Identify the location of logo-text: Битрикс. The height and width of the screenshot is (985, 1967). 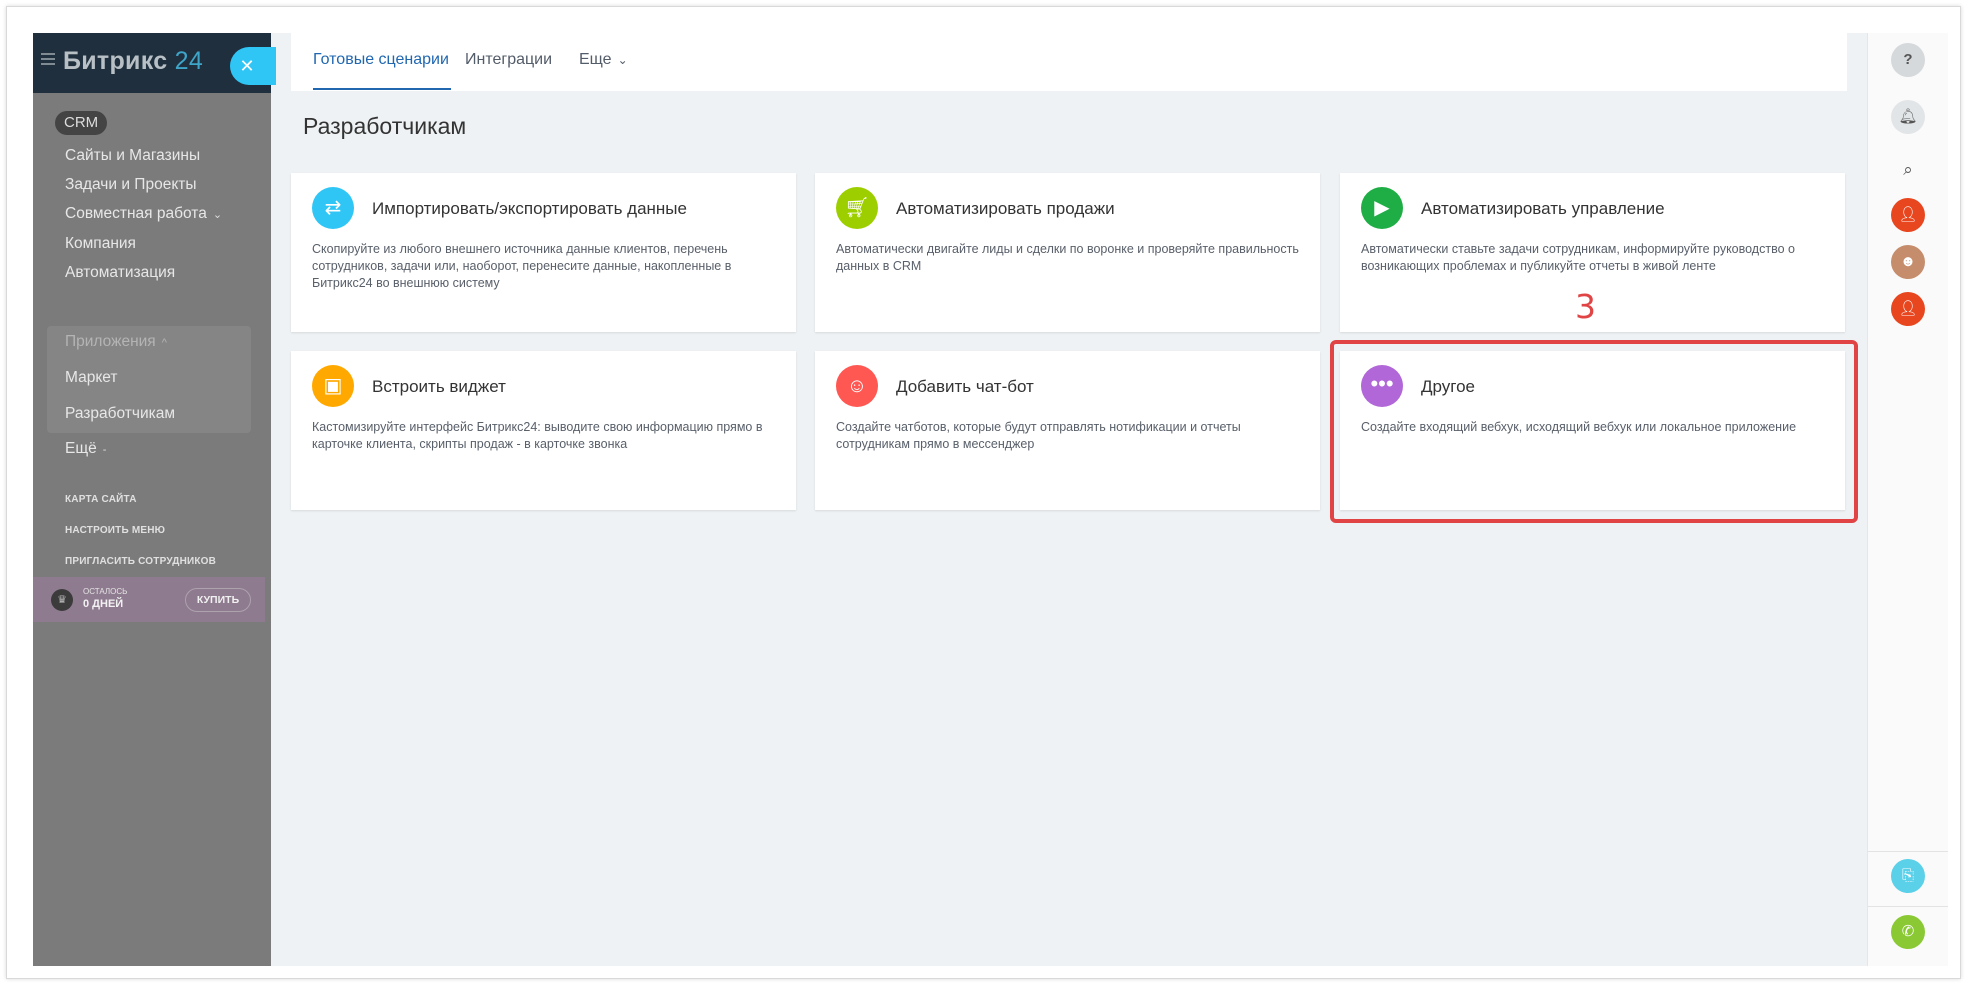
(115, 61).